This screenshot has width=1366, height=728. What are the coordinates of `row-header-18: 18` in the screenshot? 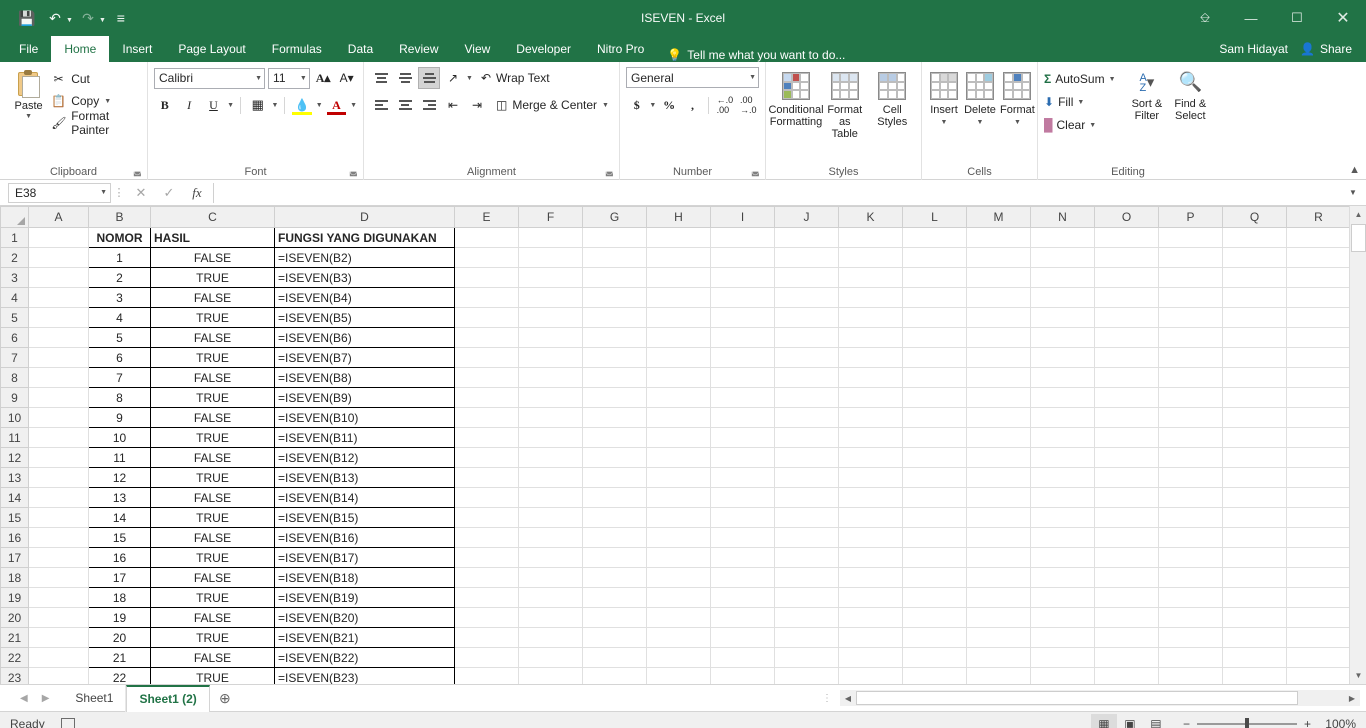 It's located at (14, 577).